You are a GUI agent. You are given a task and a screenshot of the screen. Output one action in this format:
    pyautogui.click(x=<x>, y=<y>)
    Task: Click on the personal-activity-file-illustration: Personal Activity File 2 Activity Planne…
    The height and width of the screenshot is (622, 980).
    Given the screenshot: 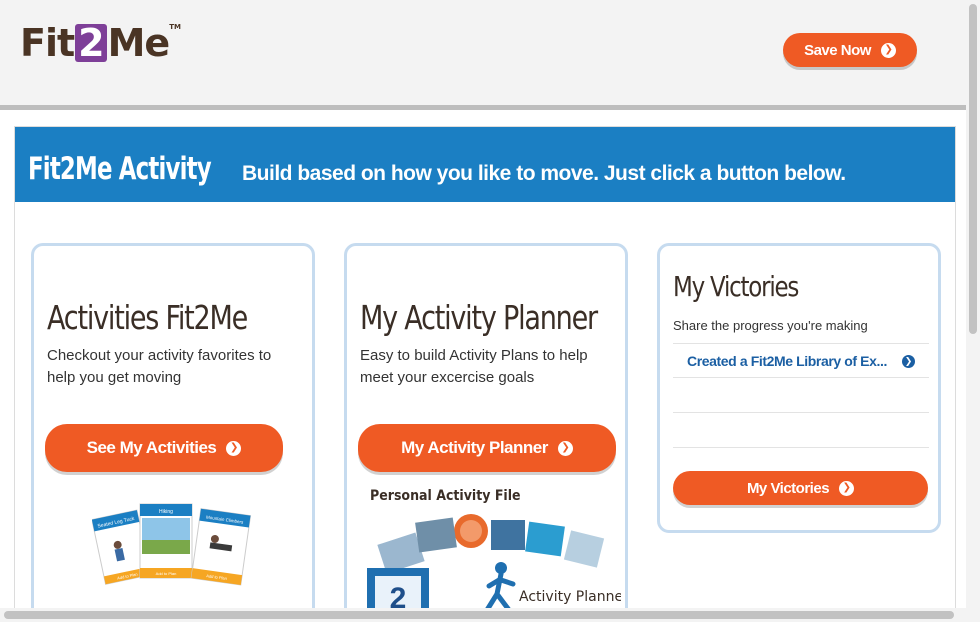 What is the action you would take?
    pyautogui.click(x=494, y=551)
    